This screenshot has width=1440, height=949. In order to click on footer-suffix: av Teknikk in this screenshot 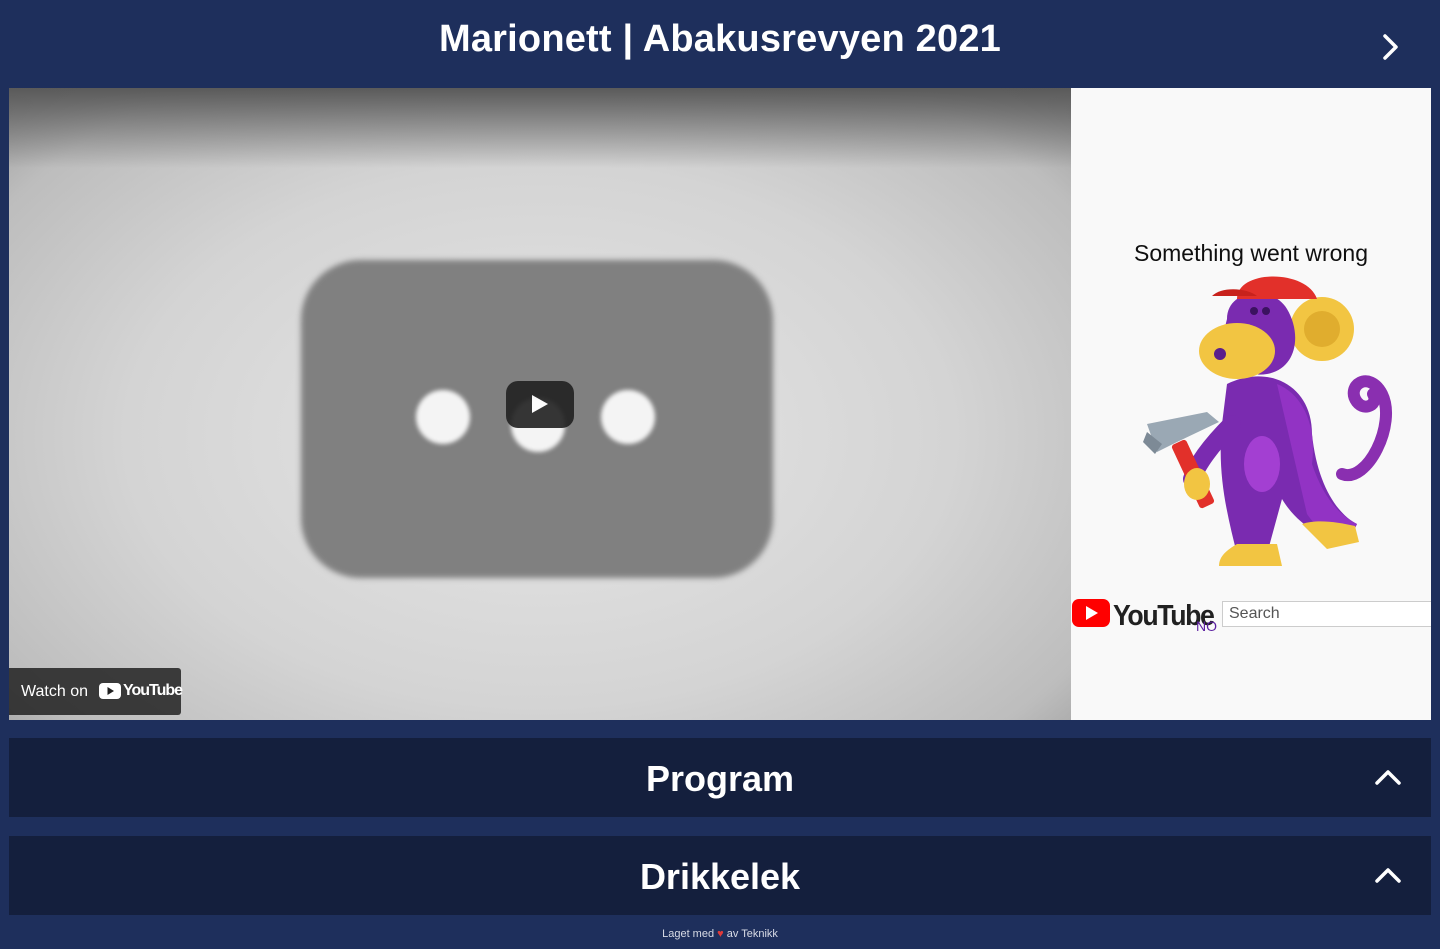, I will do `click(752, 934)`.